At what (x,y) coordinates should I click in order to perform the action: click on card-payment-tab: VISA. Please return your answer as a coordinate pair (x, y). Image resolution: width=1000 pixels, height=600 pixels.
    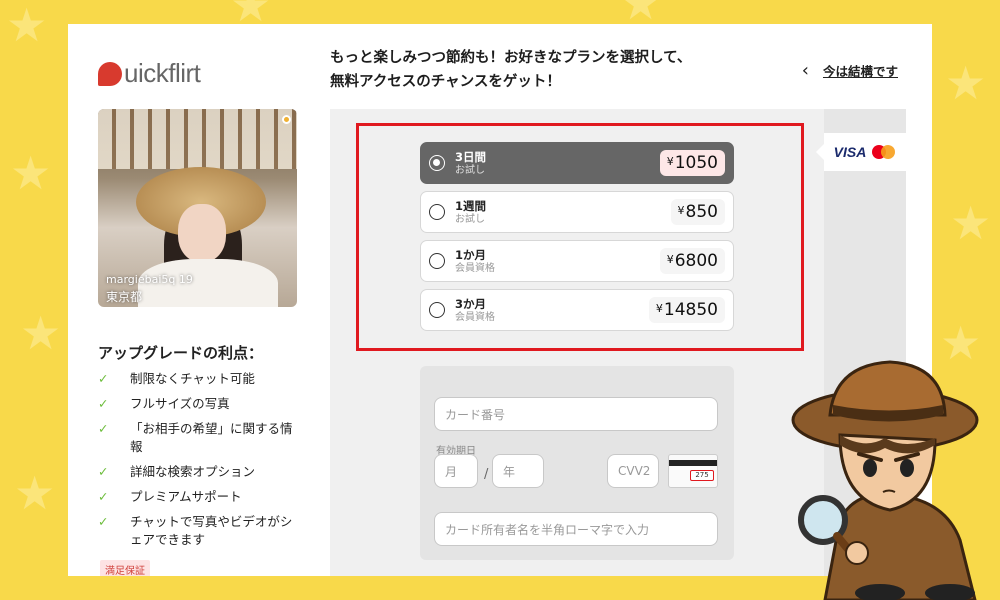
    Looking at the image, I should click on (861, 152).